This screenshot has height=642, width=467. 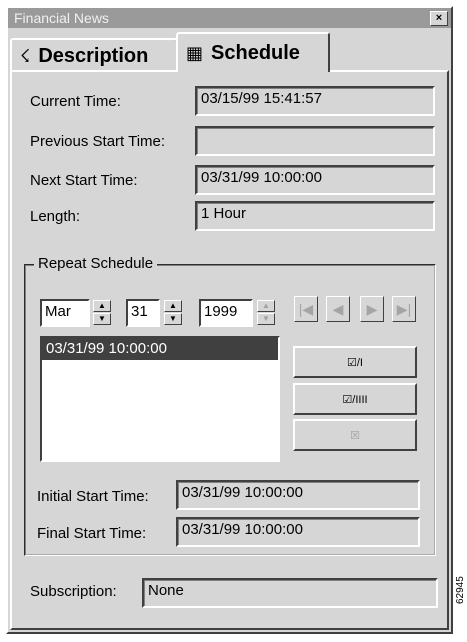 What do you see at coordinates (266, 306) in the screenshot?
I see `year-spin-up-button: ▲` at bounding box center [266, 306].